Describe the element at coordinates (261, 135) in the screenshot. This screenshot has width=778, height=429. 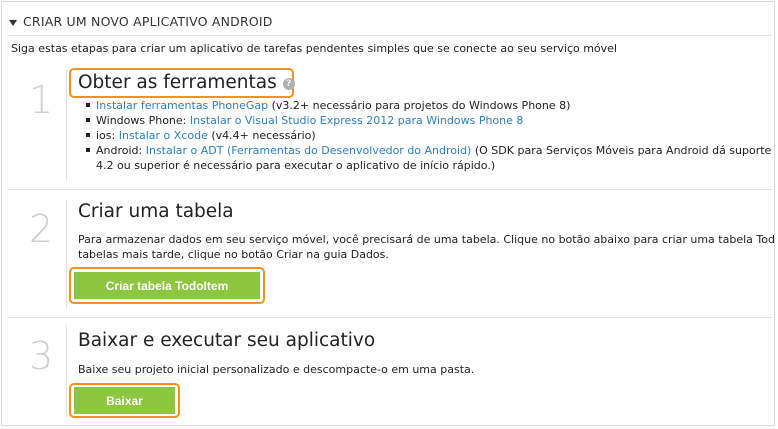
I see `item-suffix: (v4.4+ necessário)` at that location.